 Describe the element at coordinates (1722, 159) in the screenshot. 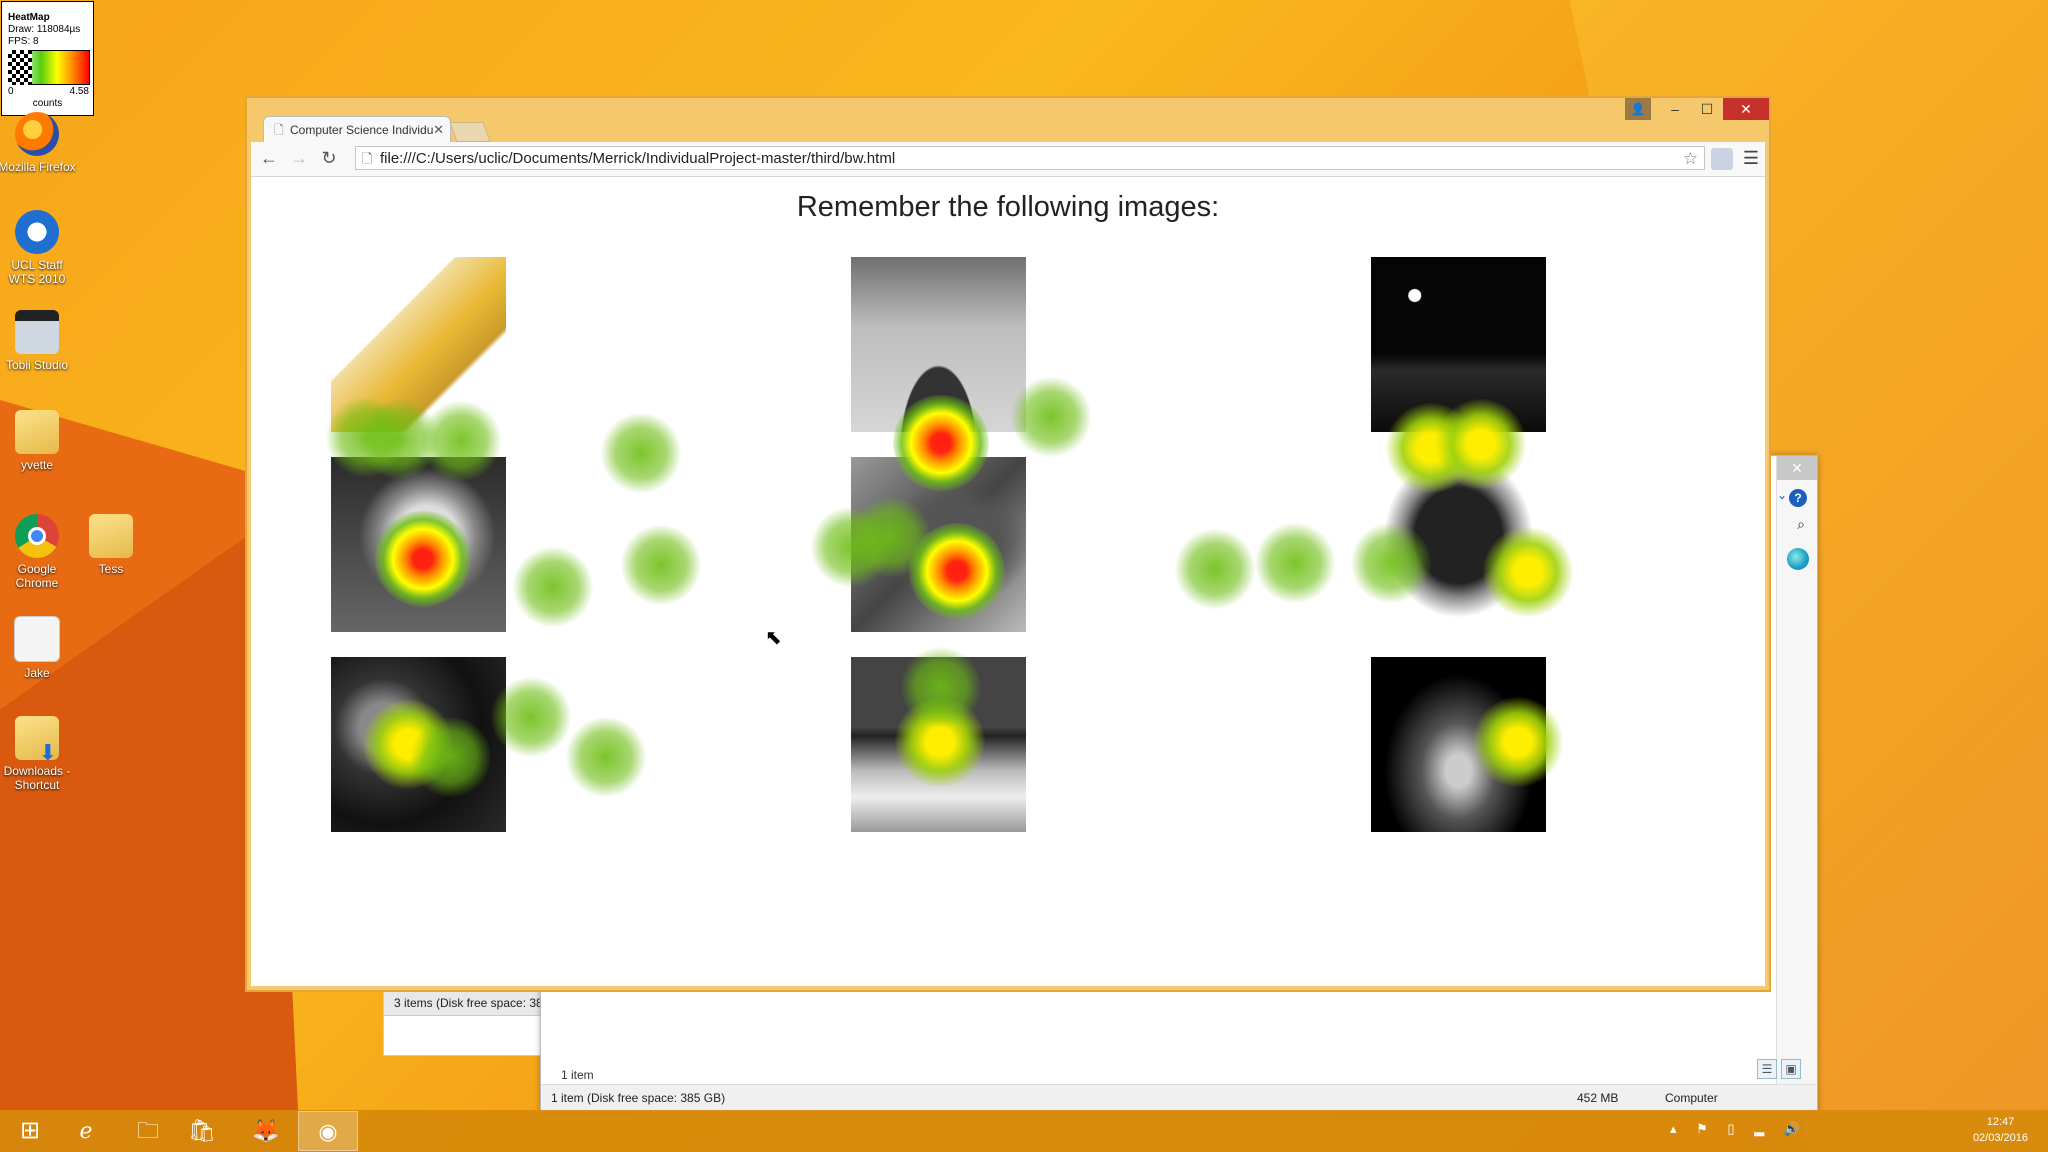

I see `extension-icon` at that location.